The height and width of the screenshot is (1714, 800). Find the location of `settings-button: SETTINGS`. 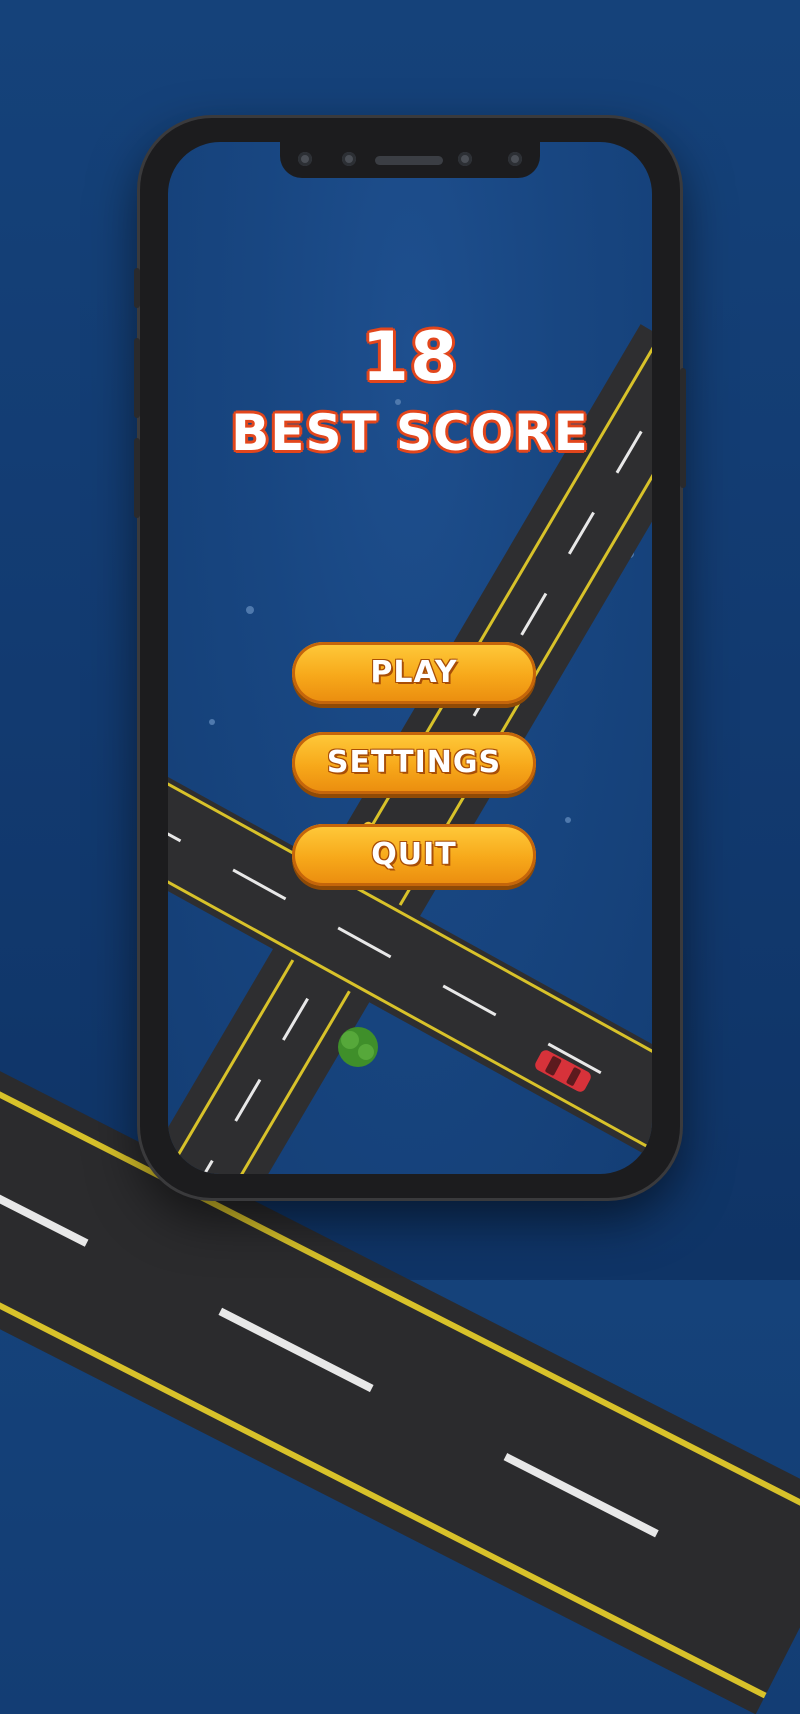

settings-button: SETTINGS is located at coordinates (414, 763).